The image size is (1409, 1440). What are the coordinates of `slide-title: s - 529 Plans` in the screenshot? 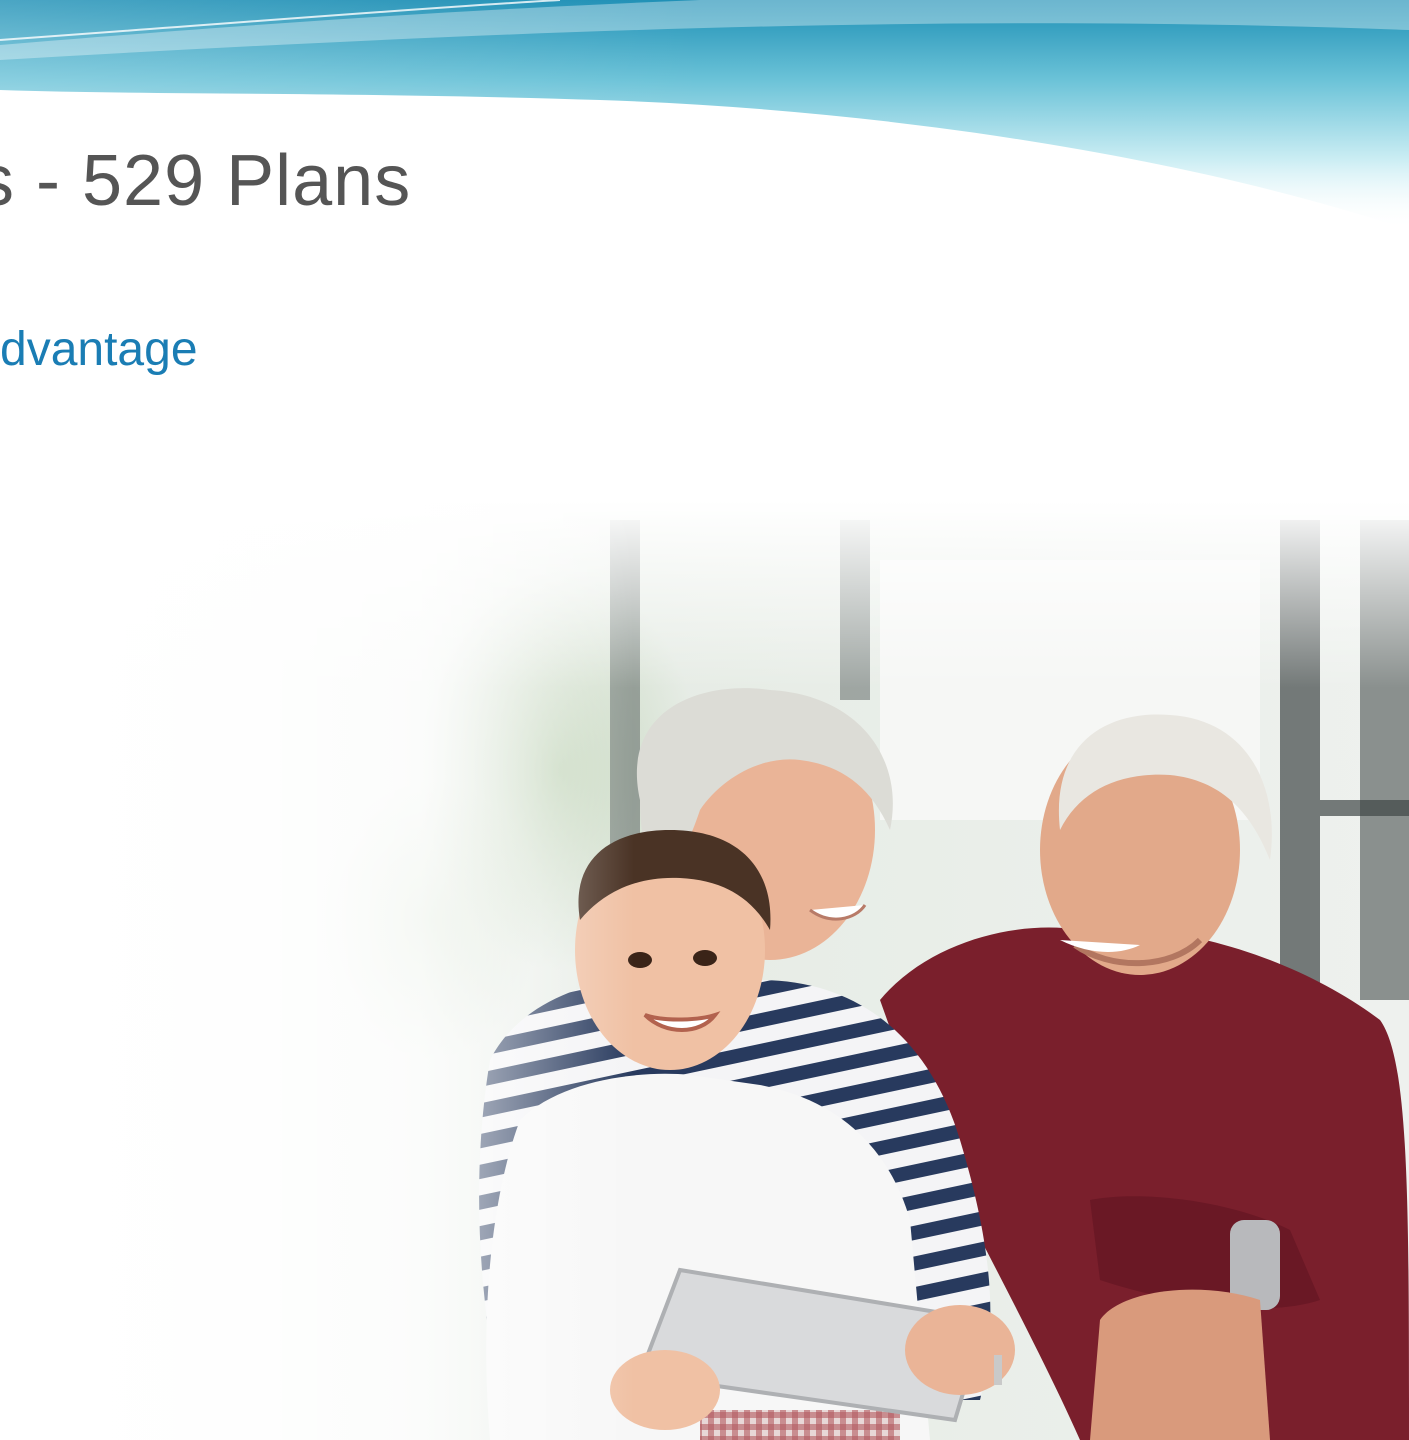 It's located at (206, 181).